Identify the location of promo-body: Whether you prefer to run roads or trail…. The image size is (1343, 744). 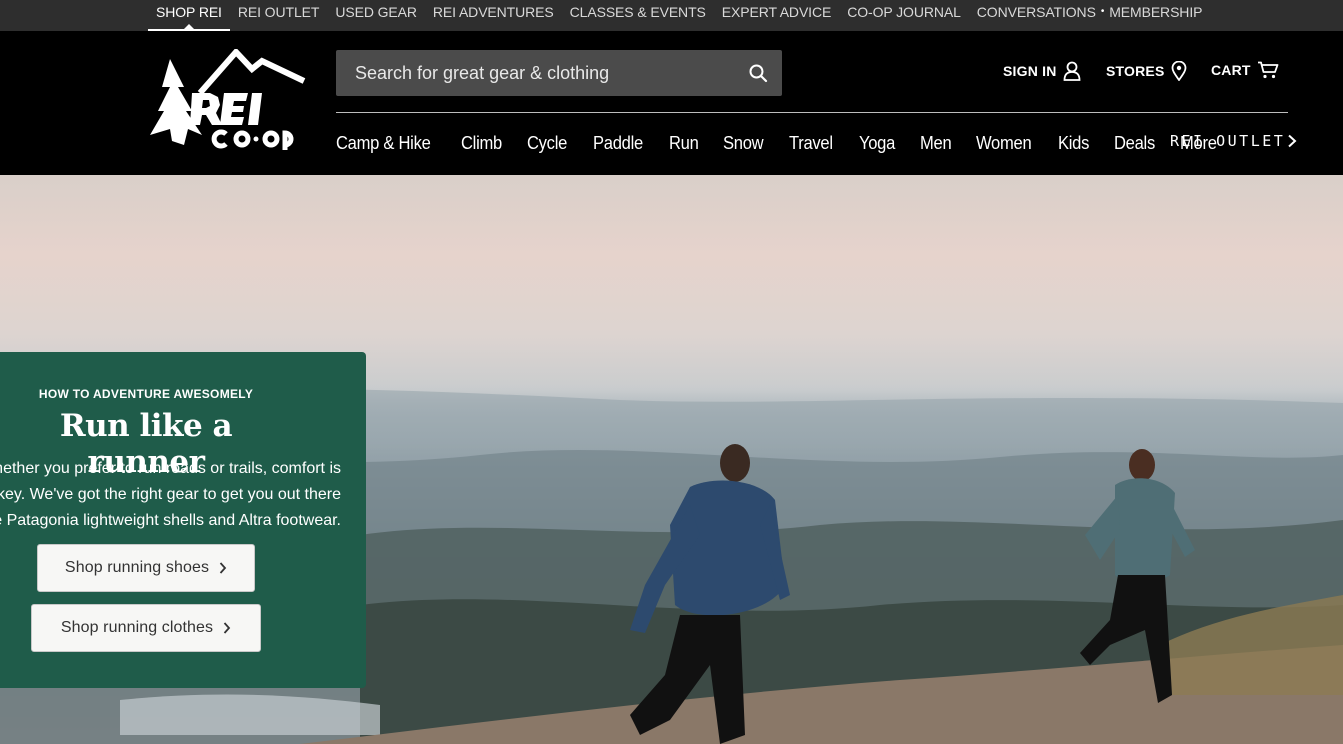
(170, 495).